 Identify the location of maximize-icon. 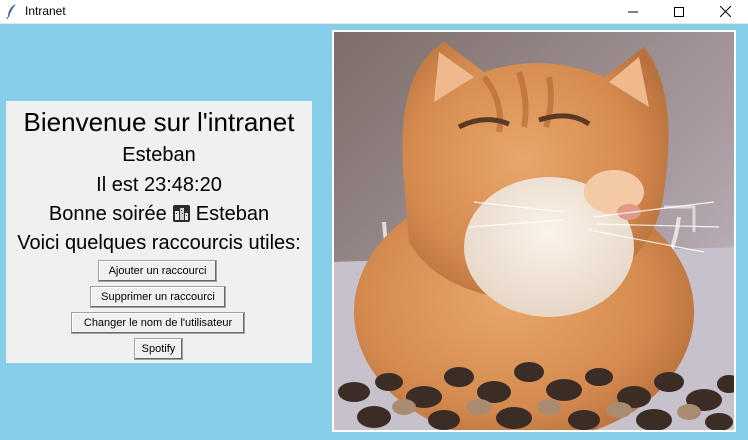
(679, 11).